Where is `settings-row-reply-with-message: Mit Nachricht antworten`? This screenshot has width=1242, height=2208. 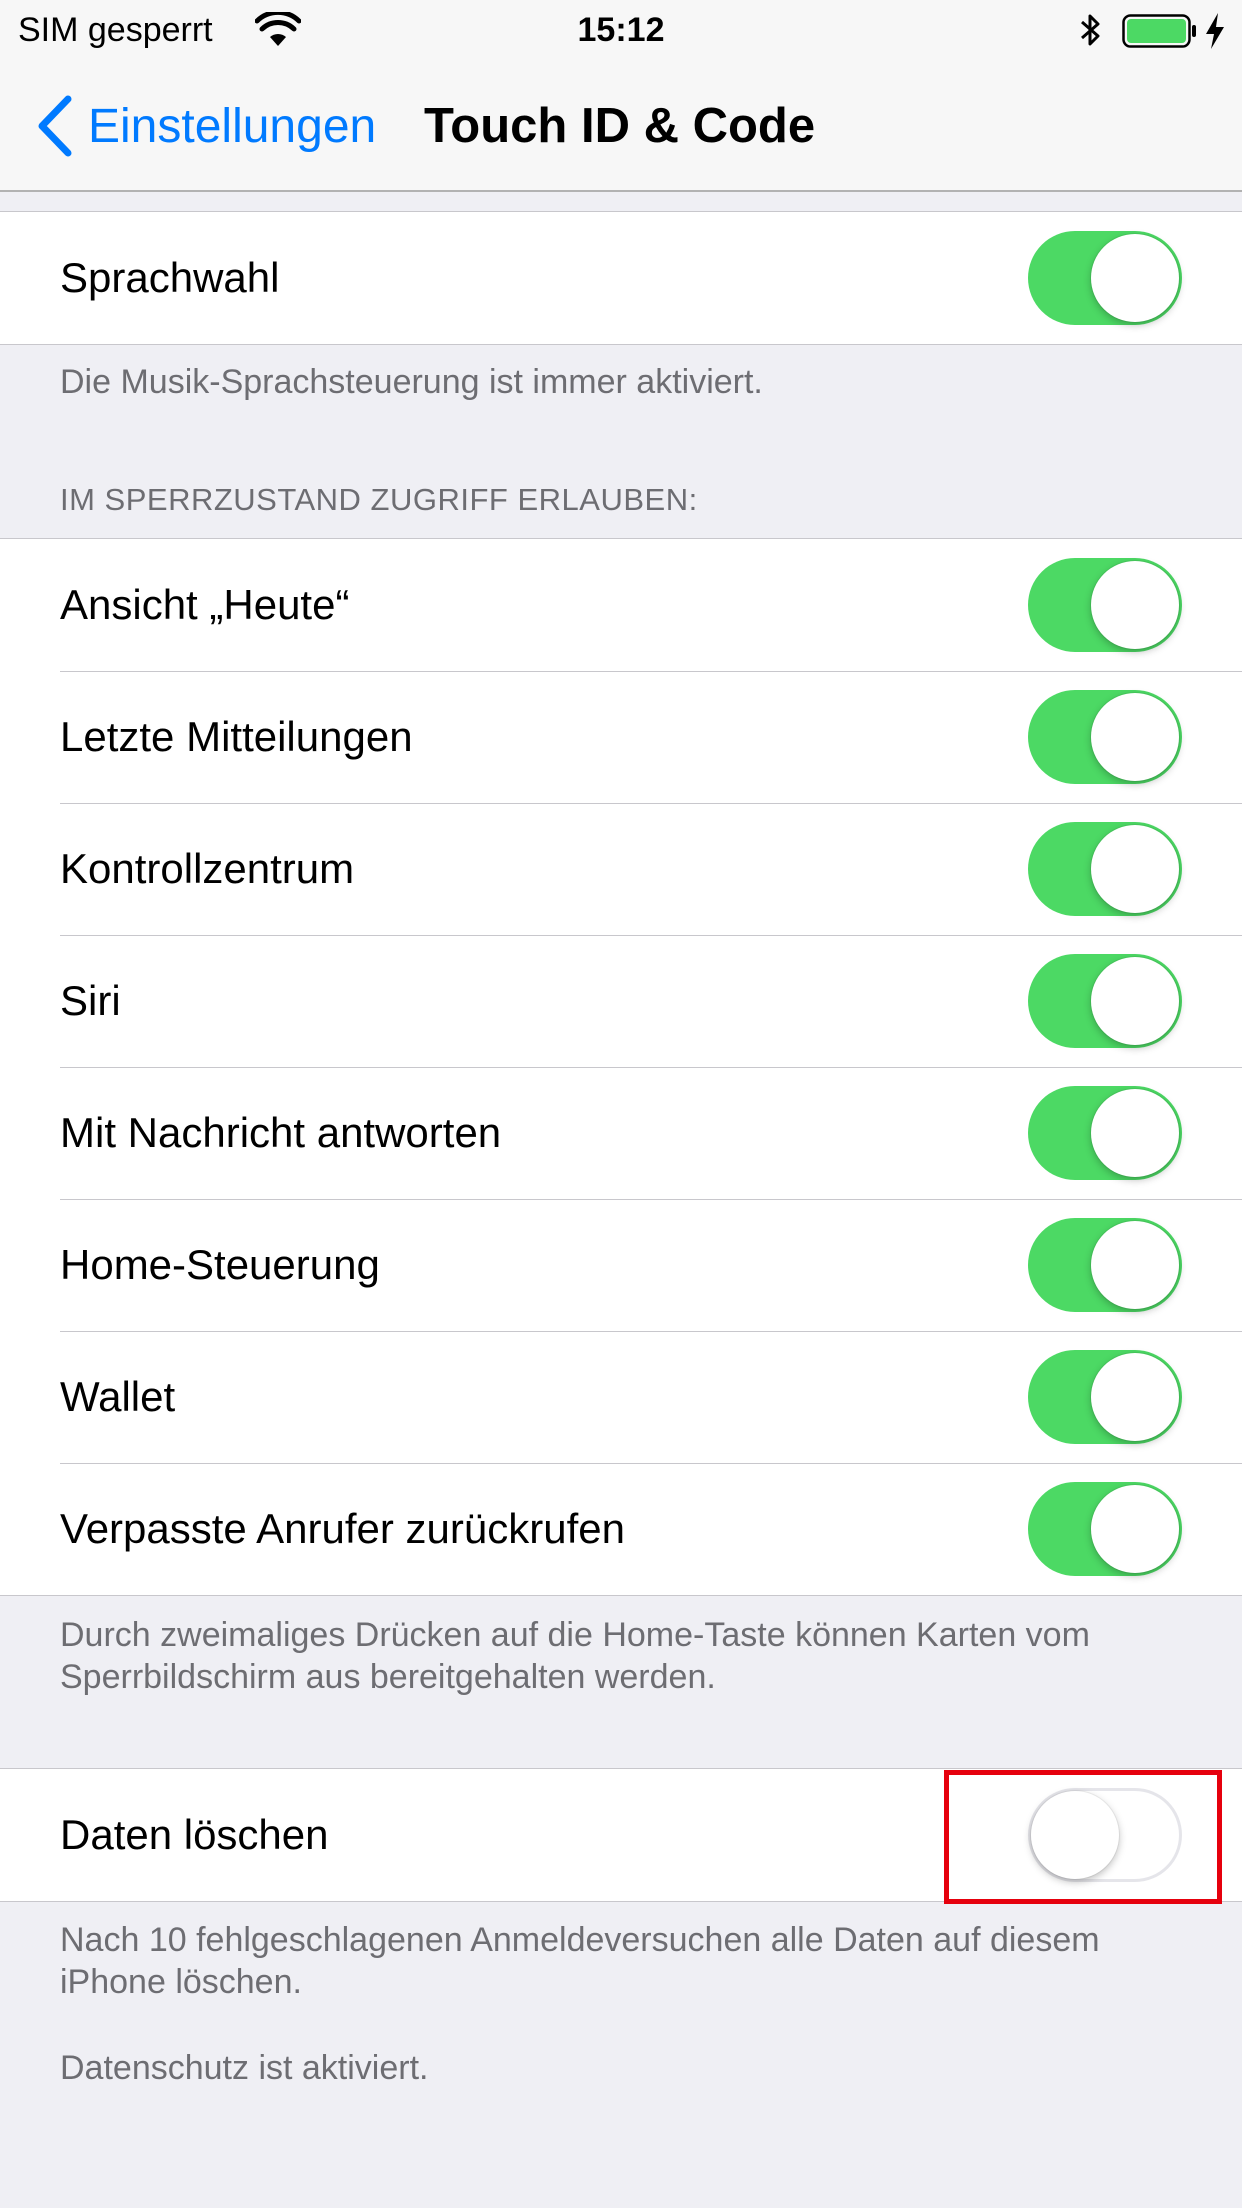 settings-row-reply-with-message: Mit Nachricht antworten is located at coordinates (621, 1133).